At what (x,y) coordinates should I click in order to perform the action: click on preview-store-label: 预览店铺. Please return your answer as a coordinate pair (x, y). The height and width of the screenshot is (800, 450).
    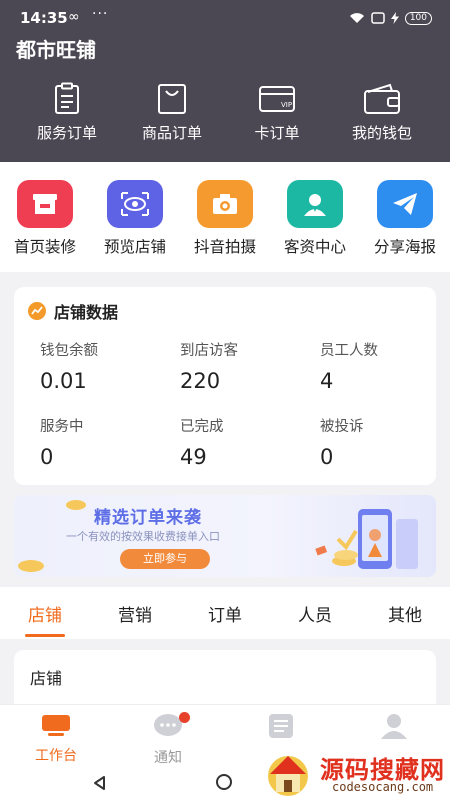
    Looking at the image, I should click on (134, 247).